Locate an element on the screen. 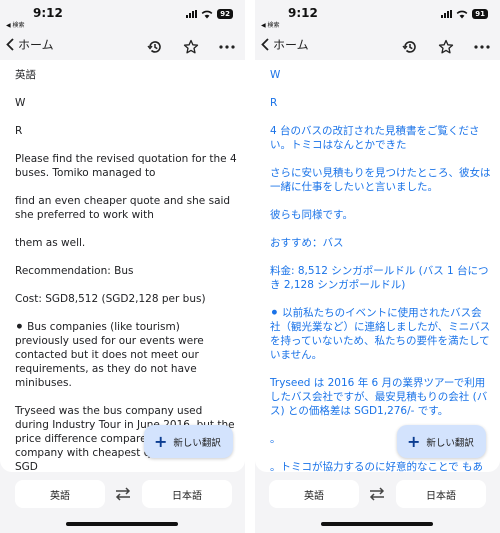  text-paragraph: Recommendation: Bus is located at coordinates (74, 271).